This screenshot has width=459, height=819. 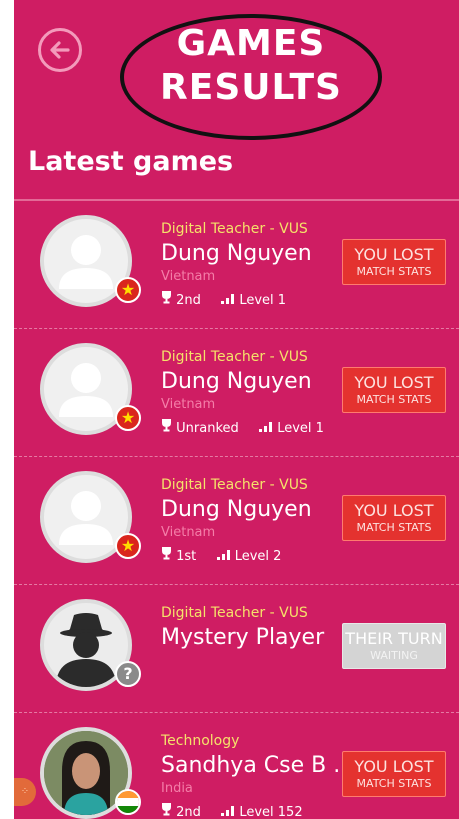 I want to click on page-title-line2: RESULTS, so click(x=251, y=87).